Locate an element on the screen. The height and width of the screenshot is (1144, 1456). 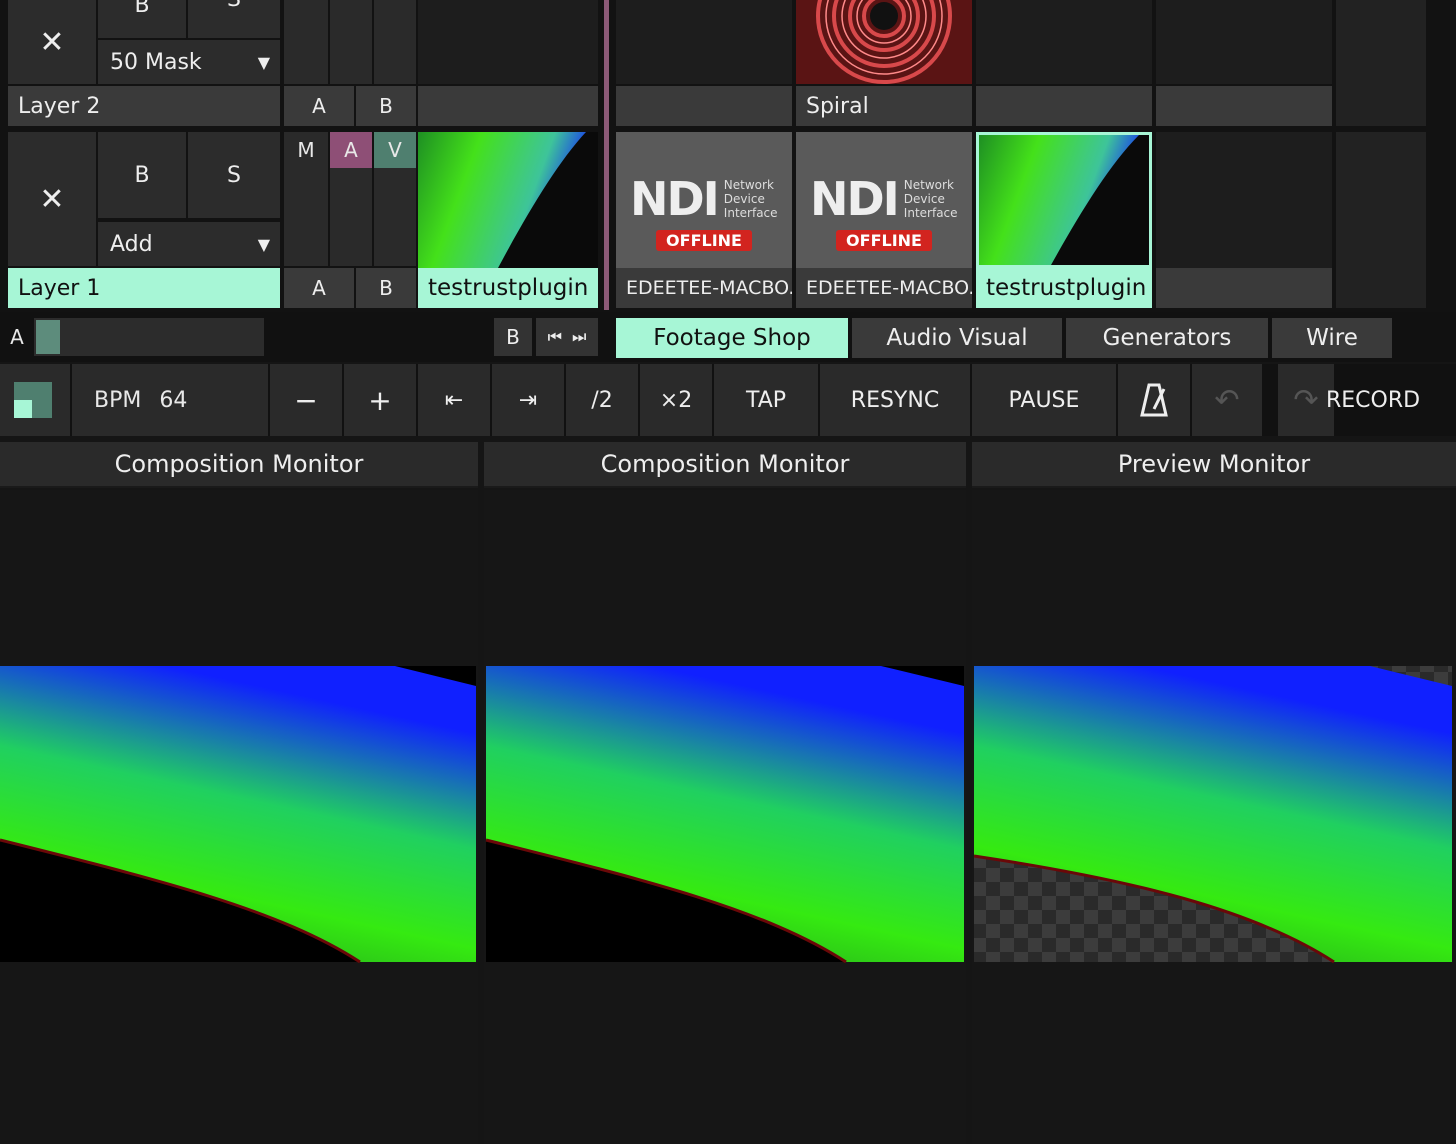
layer2-name: Layer 2 is located at coordinates (144, 106).